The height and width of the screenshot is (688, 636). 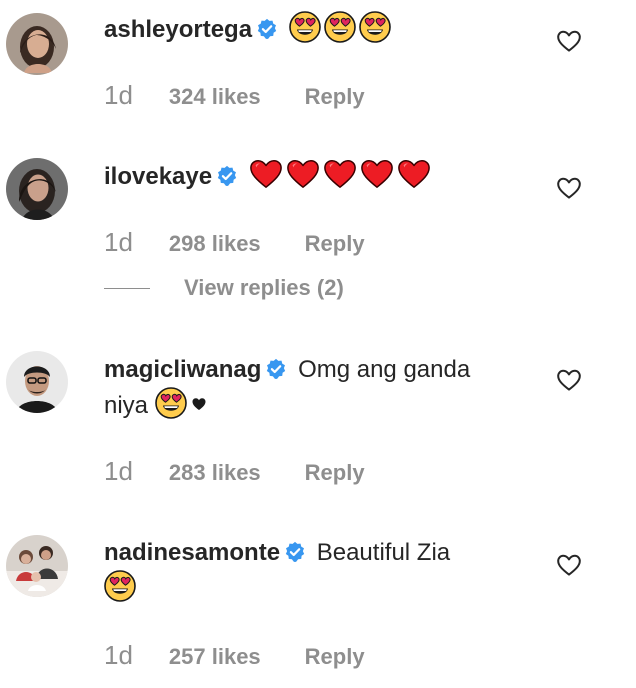 What do you see at coordinates (319, 405) in the screenshot?
I see `comment-line-2: niya` at bounding box center [319, 405].